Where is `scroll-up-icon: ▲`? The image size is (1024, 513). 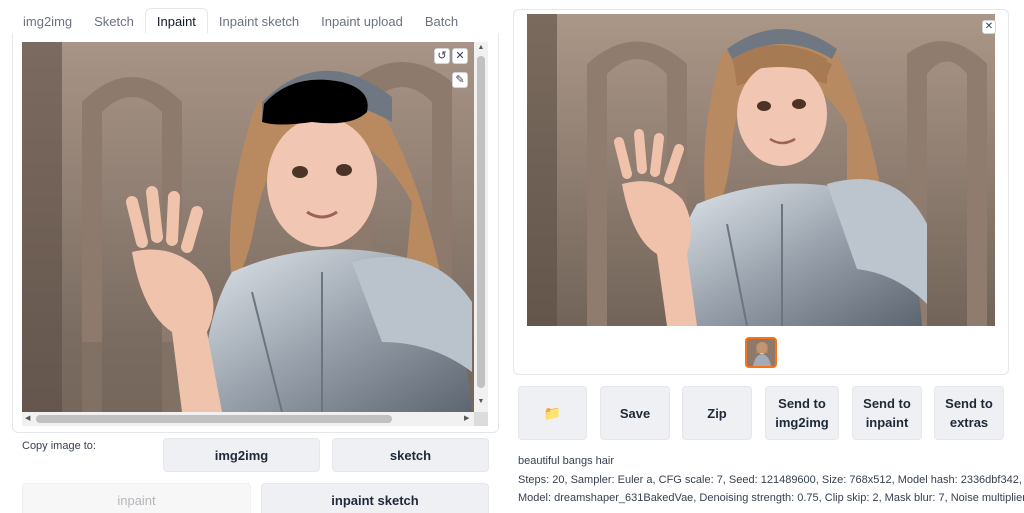 scroll-up-icon: ▲ is located at coordinates (481, 47).